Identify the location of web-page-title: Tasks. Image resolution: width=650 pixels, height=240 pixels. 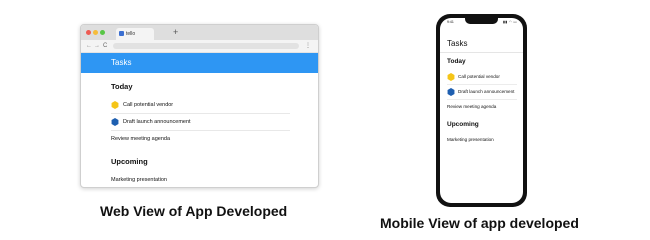
(121, 62).